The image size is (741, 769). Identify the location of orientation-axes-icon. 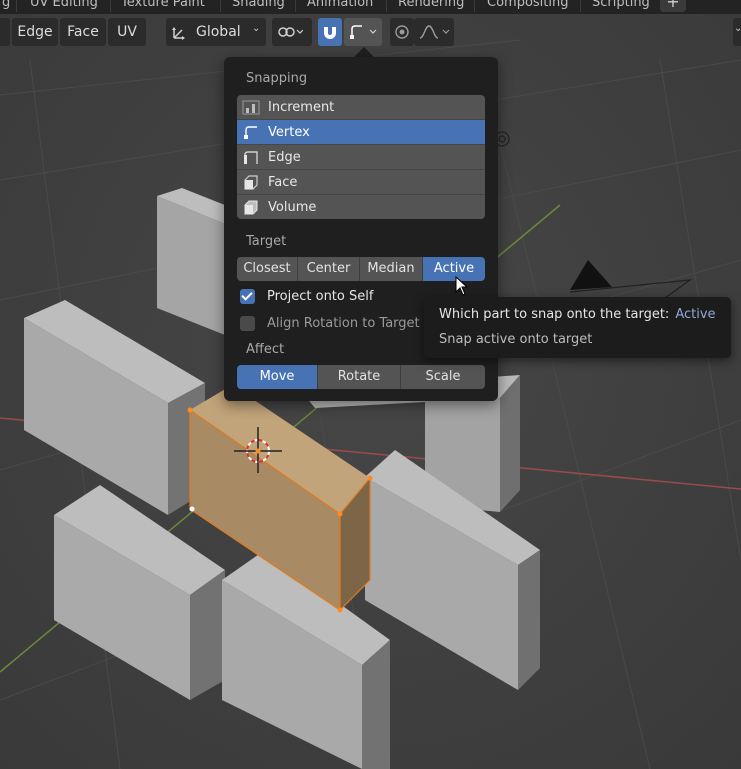
(178, 33).